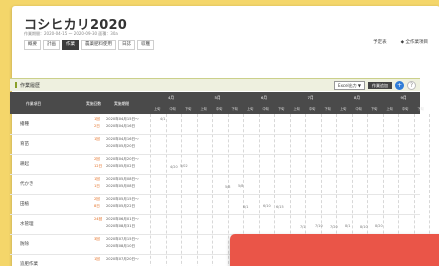 The image size is (439, 266). Describe the element at coordinates (121, 166) in the screenshot. I see `date-value: 2020年05月02日` at that location.